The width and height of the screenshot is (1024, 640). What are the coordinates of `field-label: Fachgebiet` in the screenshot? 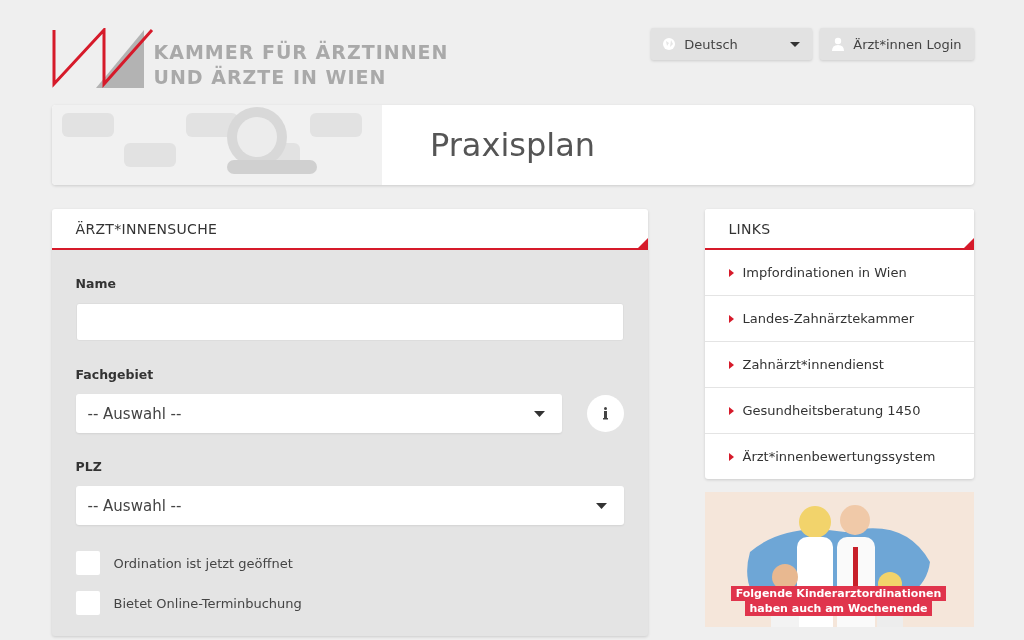 It's located at (115, 374).